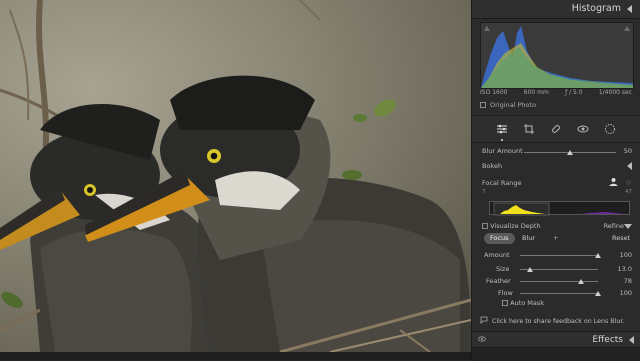  What do you see at coordinates (556, 354) in the screenshot?
I see `panel-bottom-bar` at bounding box center [556, 354].